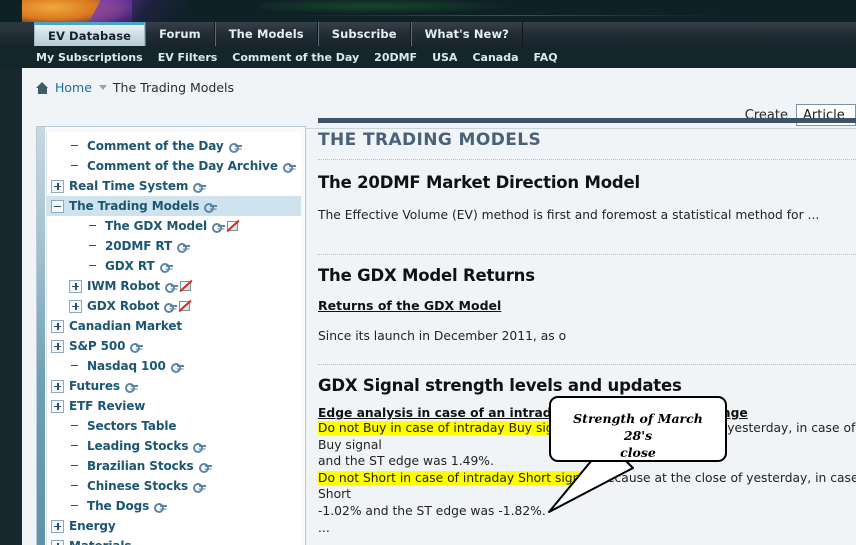 Image resolution: width=856 pixels, height=545 pixels. What do you see at coordinates (188, 57) in the screenshot?
I see `subnav-item-ev-filters: EV Filters` at bounding box center [188, 57].